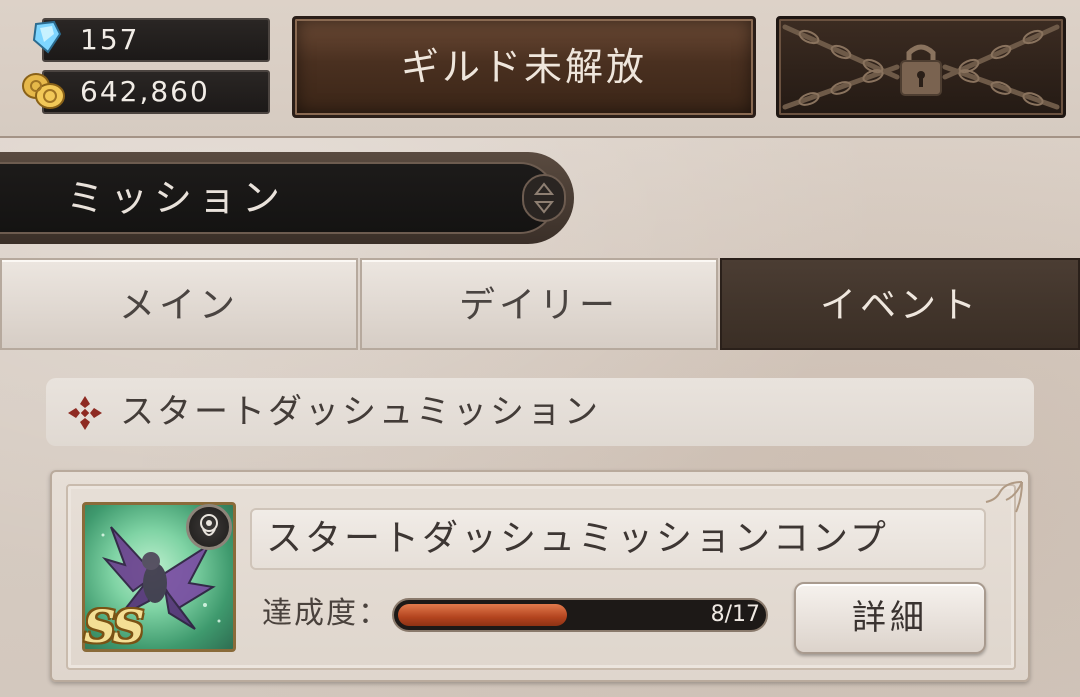 This screenshot has width=1080, height=697. Describe the element at coordinates (209, 527) in the screenshot. I see `element-badge-icon` at that location.